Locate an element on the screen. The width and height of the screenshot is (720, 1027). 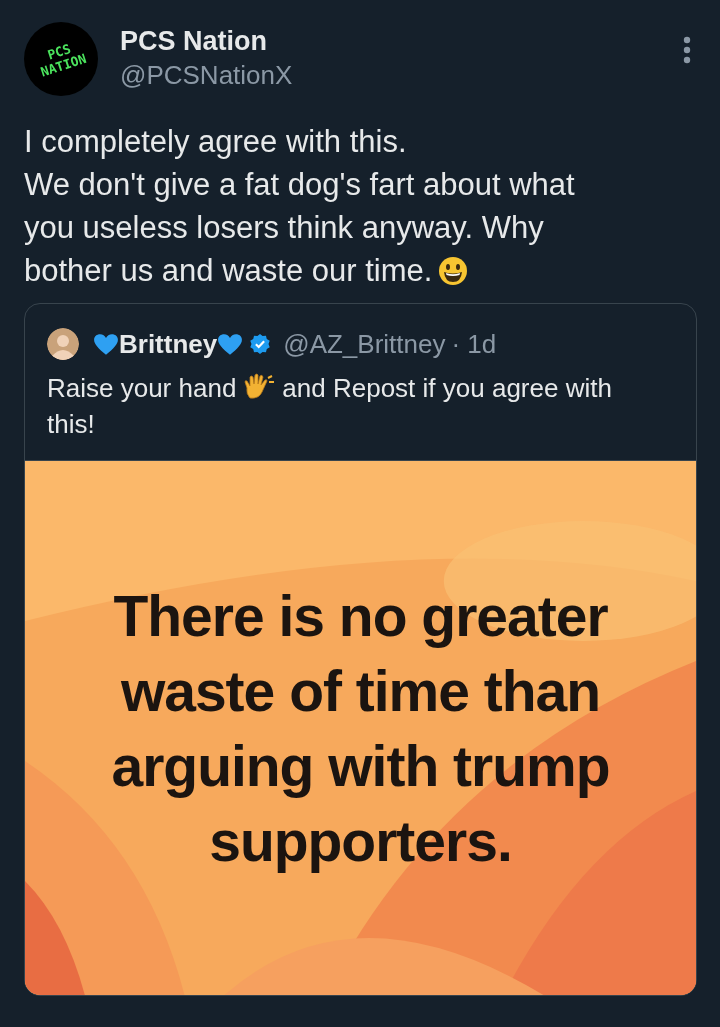
post-text: I completely agree with this. is located at coordinates (215, 141).